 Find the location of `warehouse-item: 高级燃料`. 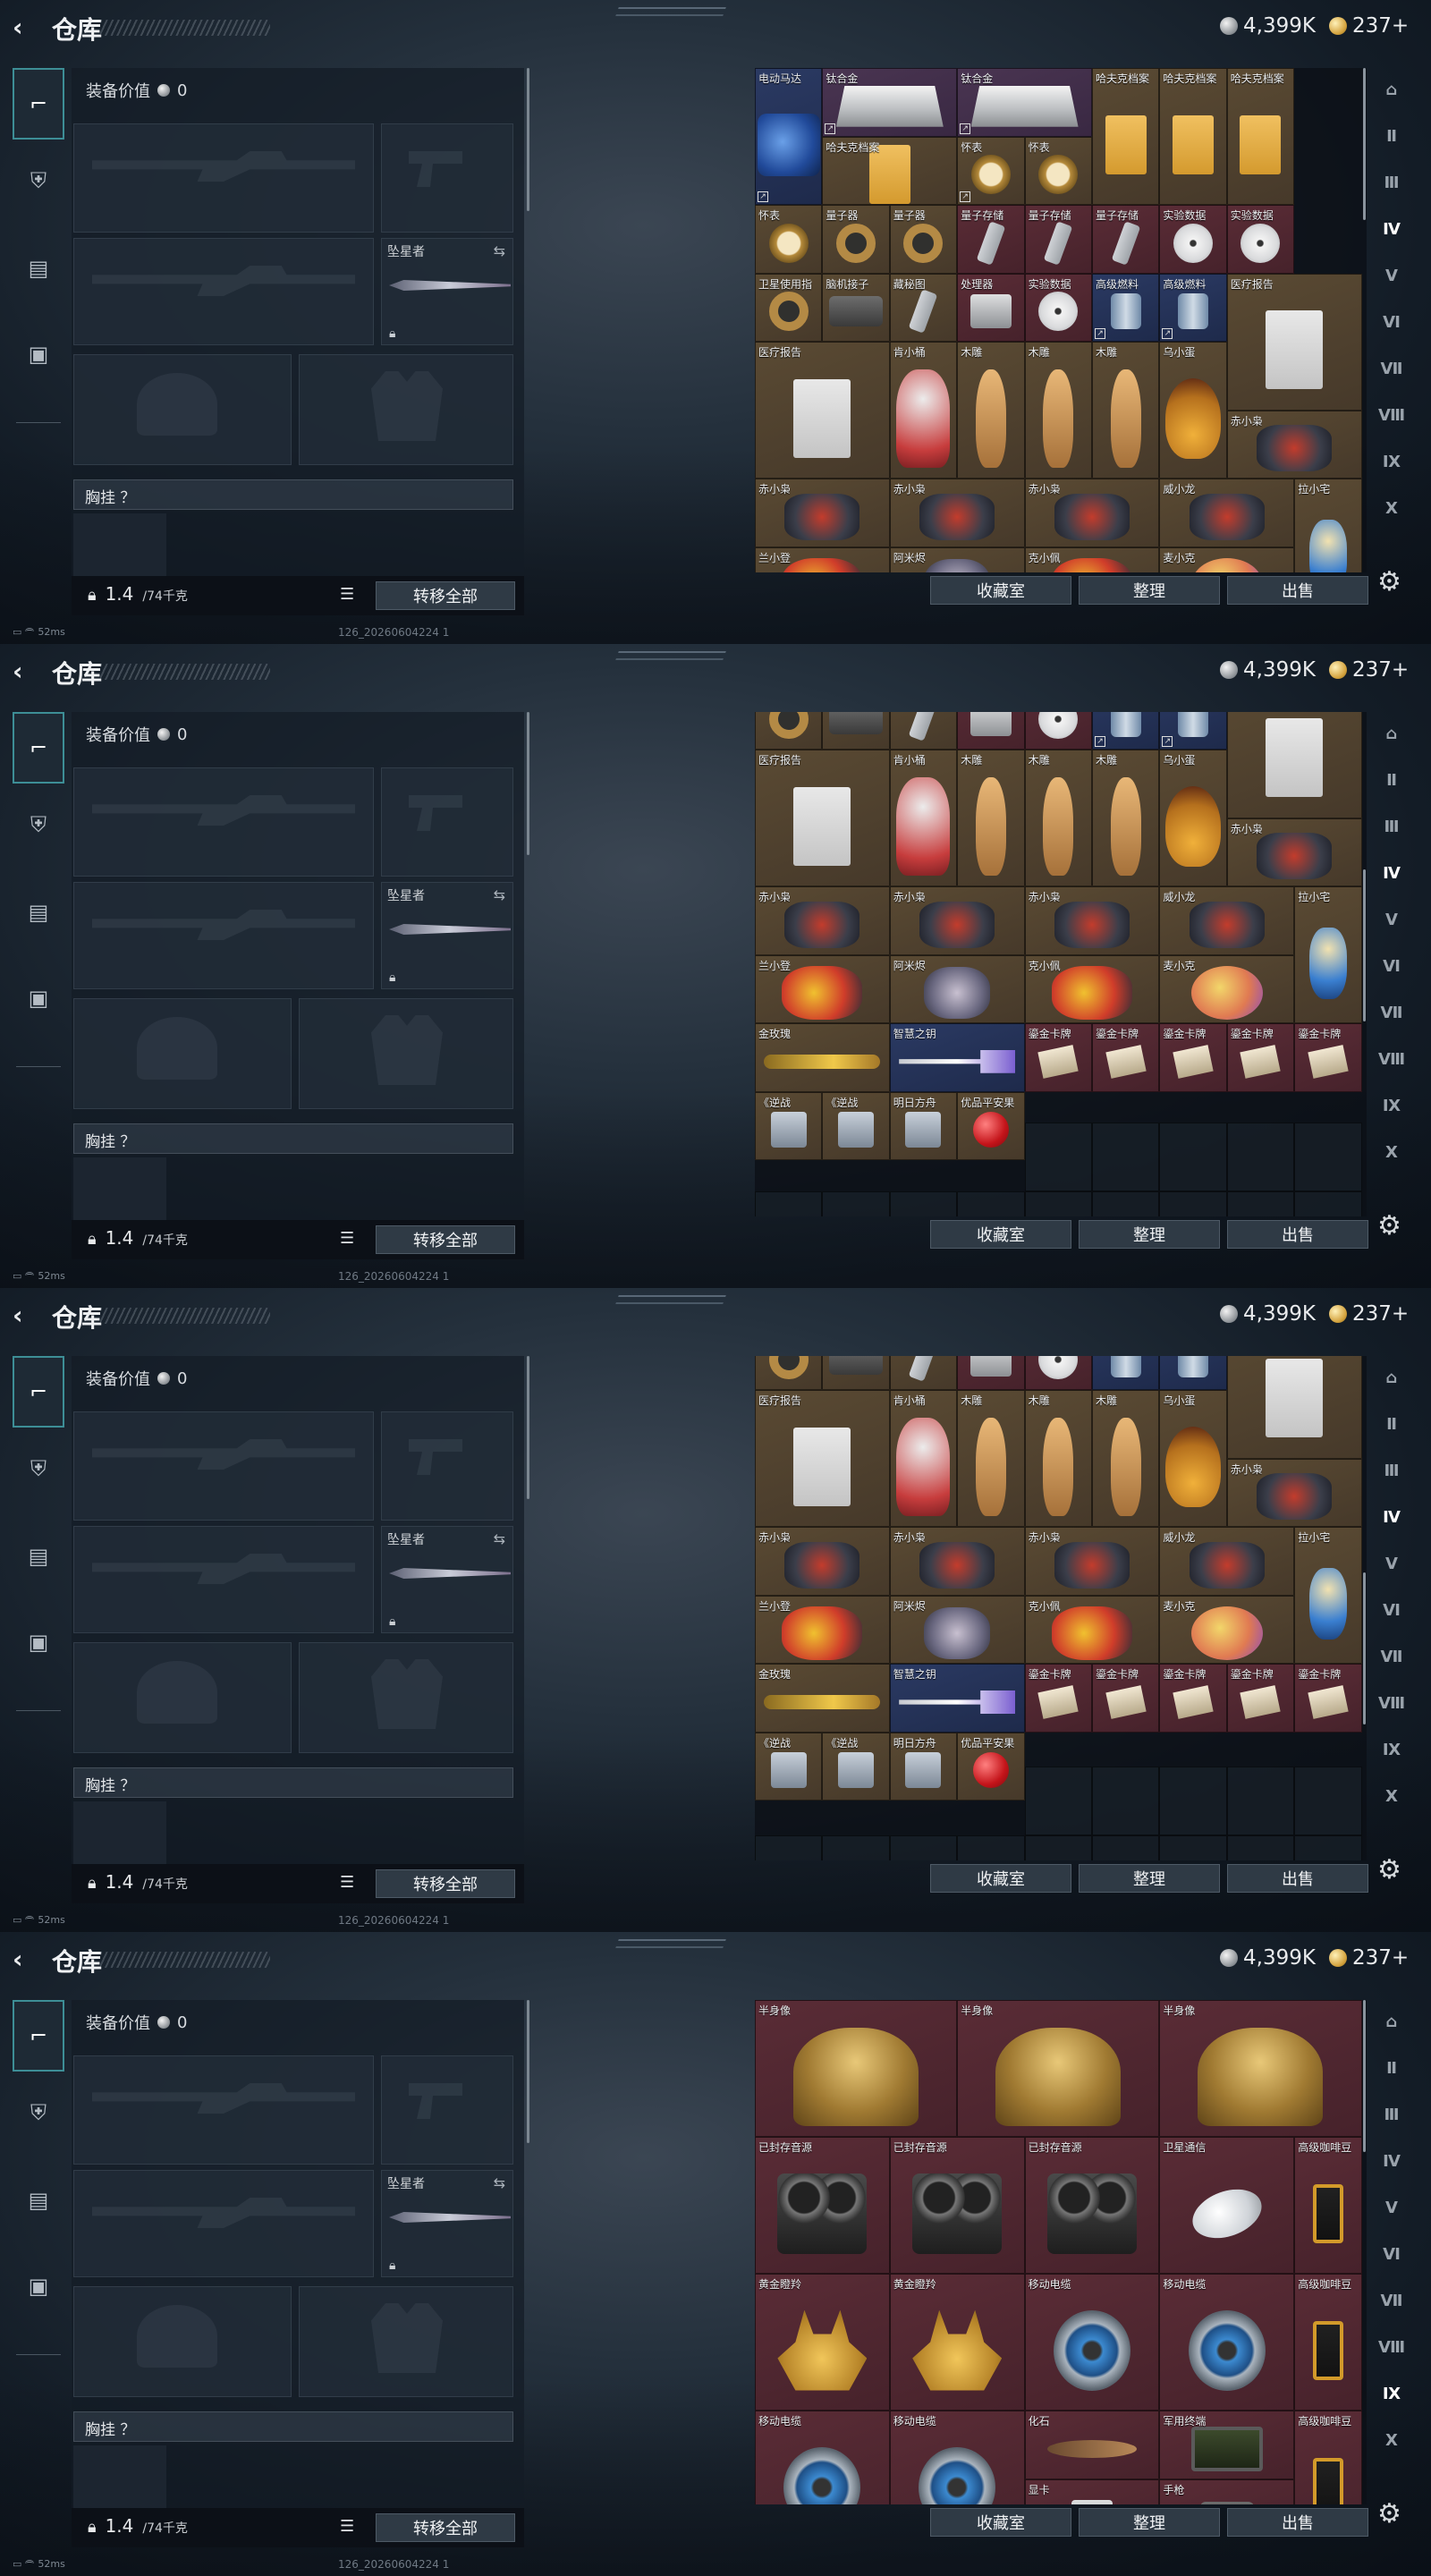

warehouse-item: 高级燃料 is located at coordinates (1126, 1373).